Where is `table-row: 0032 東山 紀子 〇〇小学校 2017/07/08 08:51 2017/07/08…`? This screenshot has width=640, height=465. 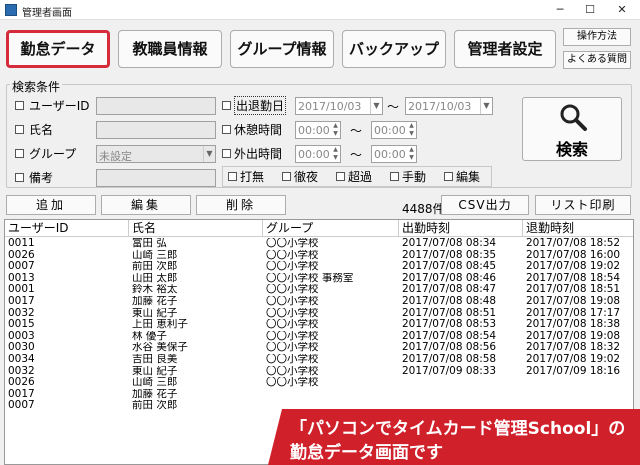
table-row: 0032 東山 紀子 〇〇小学校 2017/07/08 08:51 2017/07/08… is located at coordinates (319, 313).